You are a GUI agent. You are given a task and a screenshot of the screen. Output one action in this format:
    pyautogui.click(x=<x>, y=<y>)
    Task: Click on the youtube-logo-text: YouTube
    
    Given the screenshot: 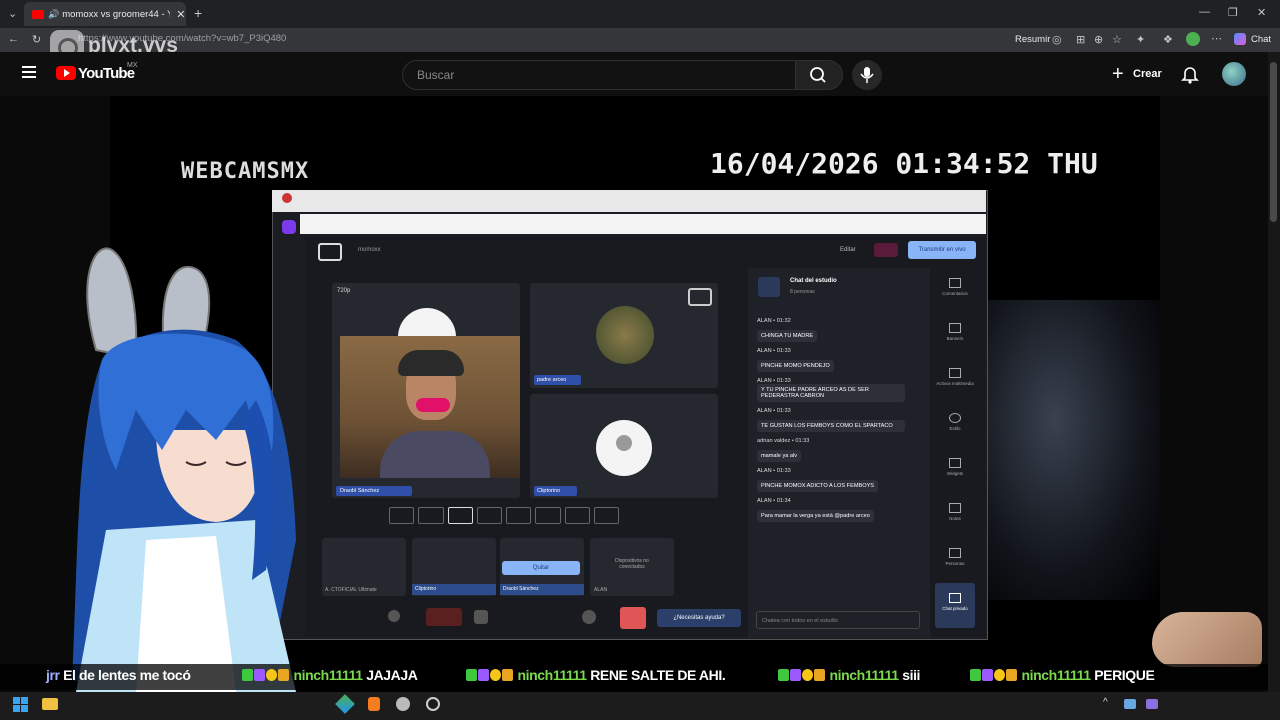 What is the action you would take?
    pyautogui.click(x=106, y=73)
    